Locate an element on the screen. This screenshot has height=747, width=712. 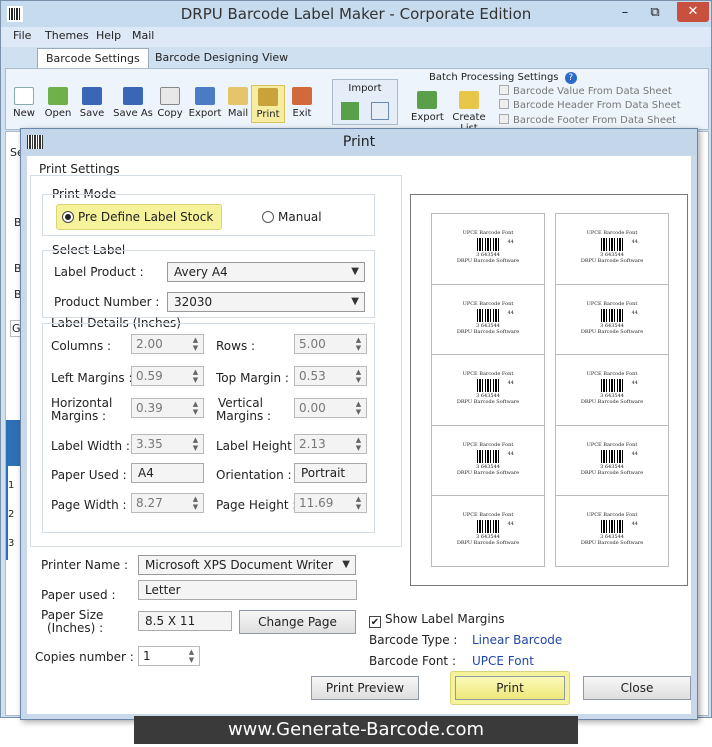
paper-size-label: Paper Size (Inches) : is located at coordinates (72, 621).